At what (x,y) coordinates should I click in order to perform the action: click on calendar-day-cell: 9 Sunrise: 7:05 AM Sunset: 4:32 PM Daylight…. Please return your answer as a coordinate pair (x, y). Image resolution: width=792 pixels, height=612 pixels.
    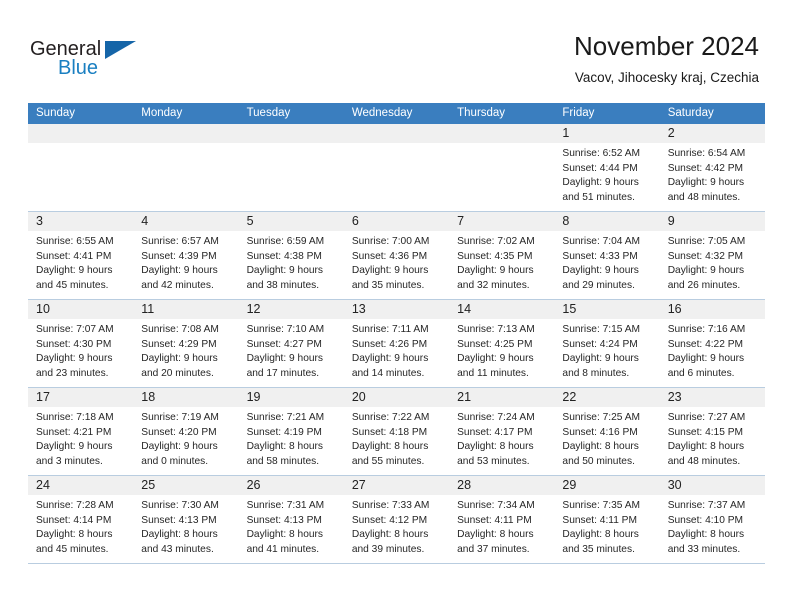
    Looking at the image, I should click on (712, 255).